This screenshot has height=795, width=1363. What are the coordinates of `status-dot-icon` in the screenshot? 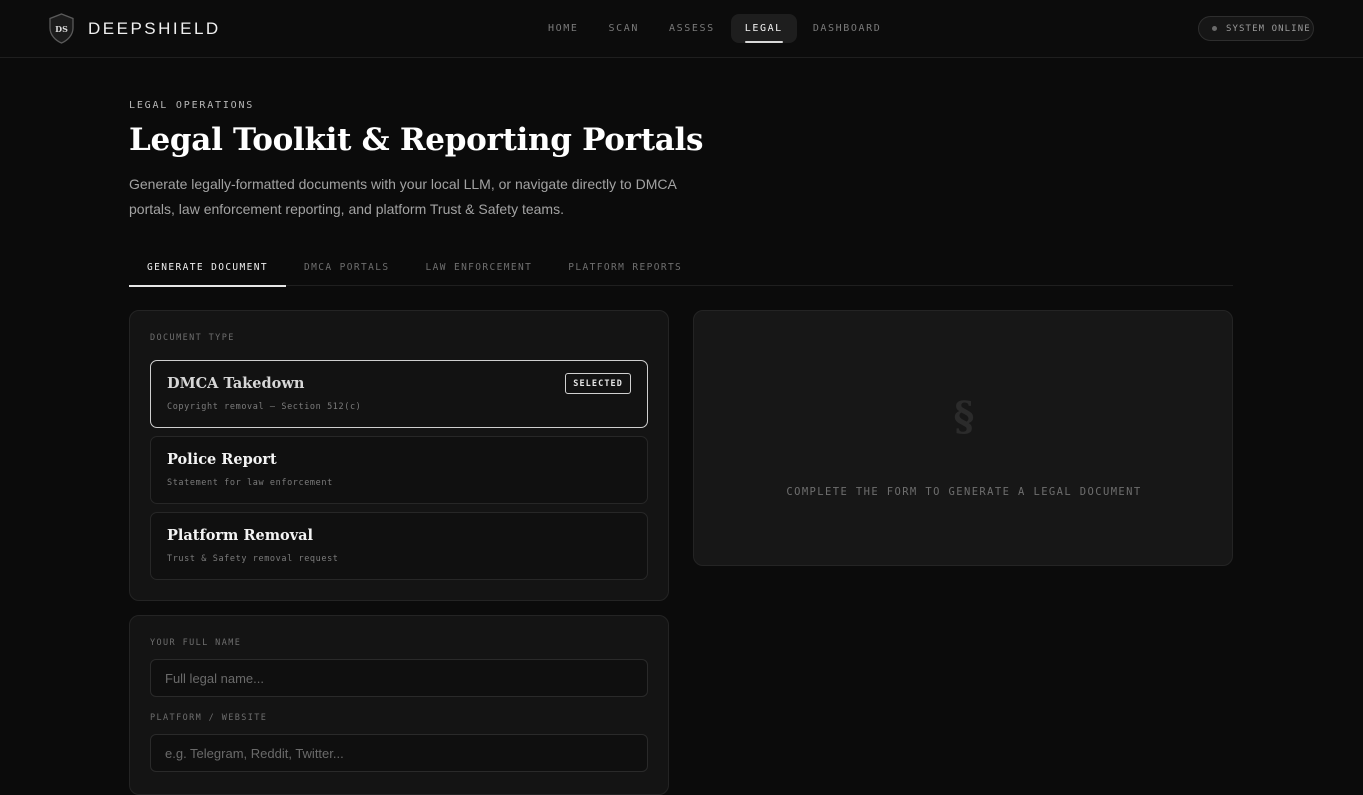 It's located at (1214, 28).